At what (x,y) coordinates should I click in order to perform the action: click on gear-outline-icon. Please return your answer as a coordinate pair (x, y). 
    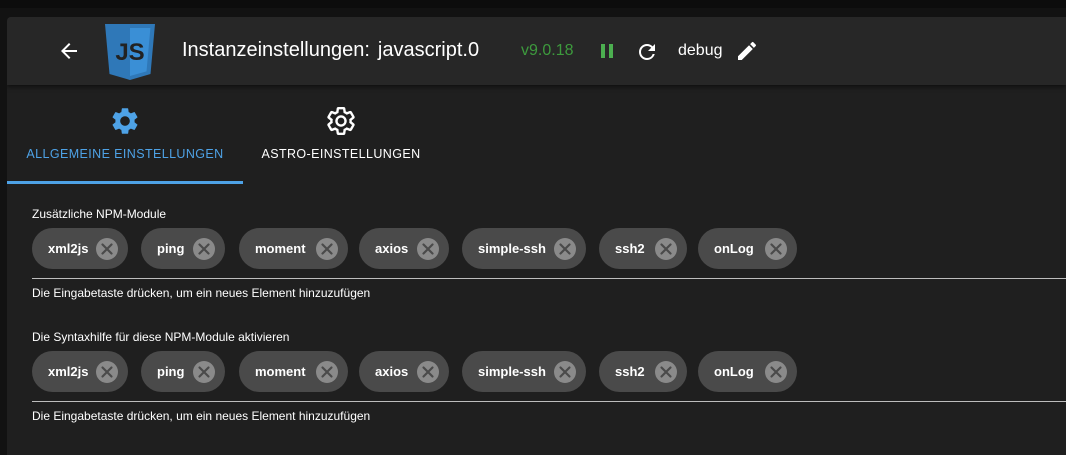
    Looking at the image, I should click on (341, 121).